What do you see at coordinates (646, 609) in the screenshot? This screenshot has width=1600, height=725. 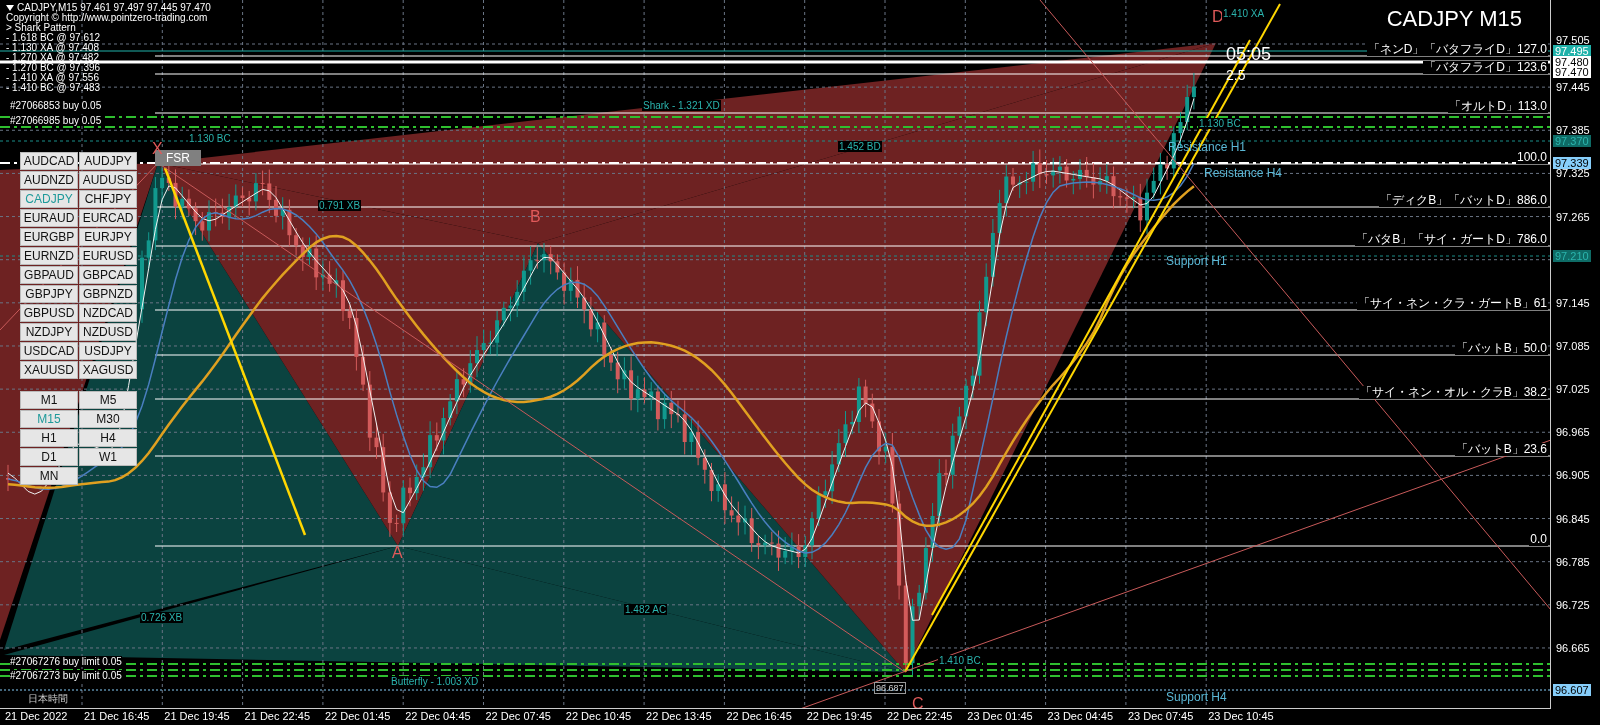 I see `pattern-ratio-label: 1.482 AC` at bounding box center [646, 609].